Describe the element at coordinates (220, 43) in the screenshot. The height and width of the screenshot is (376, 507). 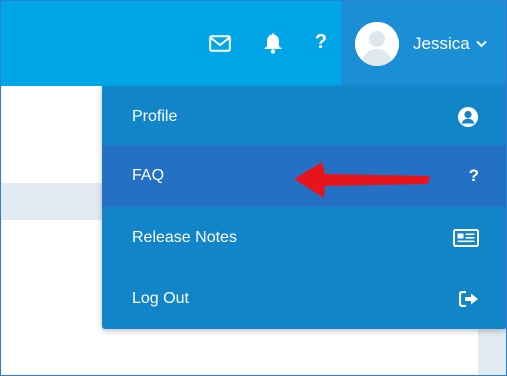
I see `mail-icon` at that location.